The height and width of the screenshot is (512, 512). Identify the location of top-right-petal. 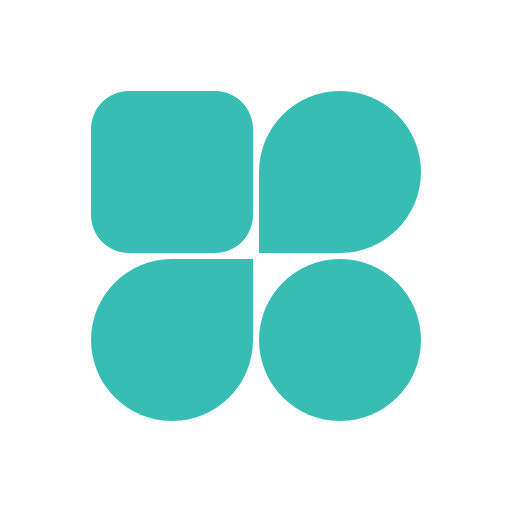
(340, 172).